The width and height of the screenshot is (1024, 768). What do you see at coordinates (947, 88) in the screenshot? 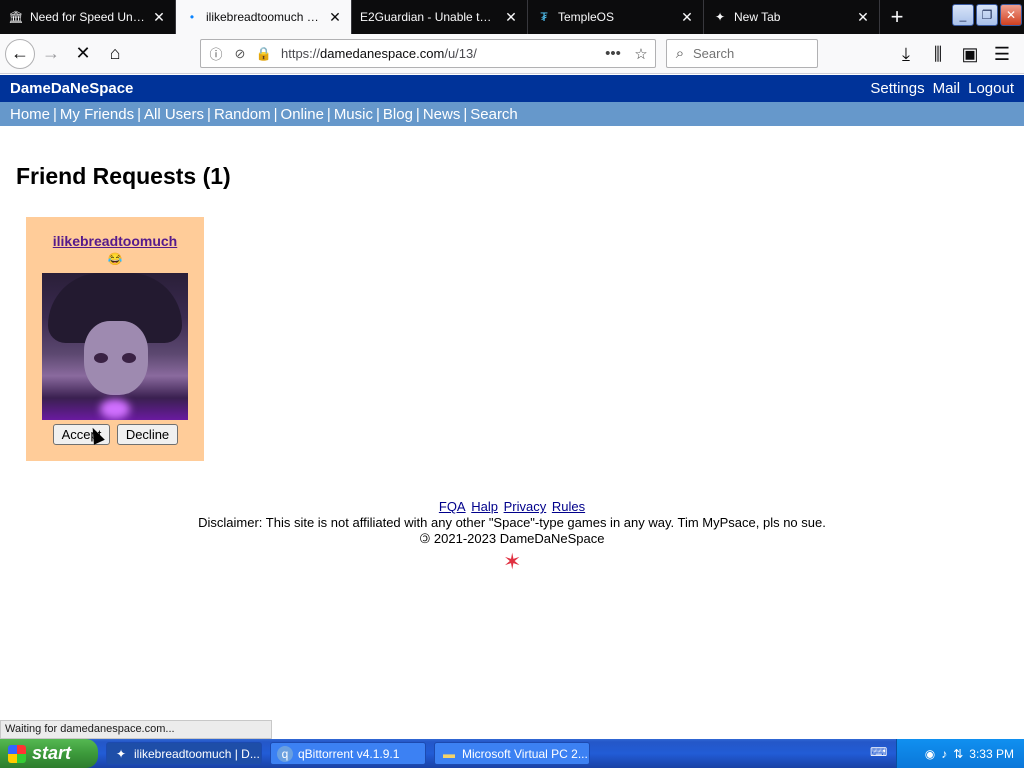
I see `mail-link: Mail` at bounding box center [947, 88].